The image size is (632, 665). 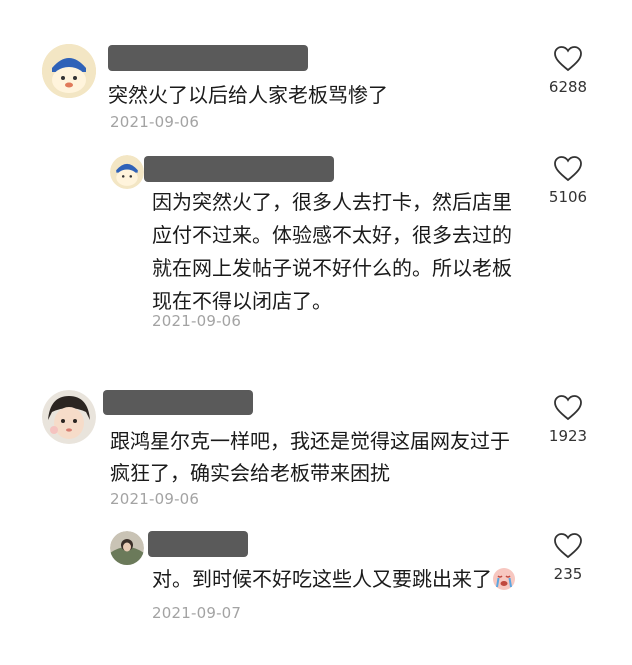 I want to click on like-count: 235, so click(x=568, y=574).